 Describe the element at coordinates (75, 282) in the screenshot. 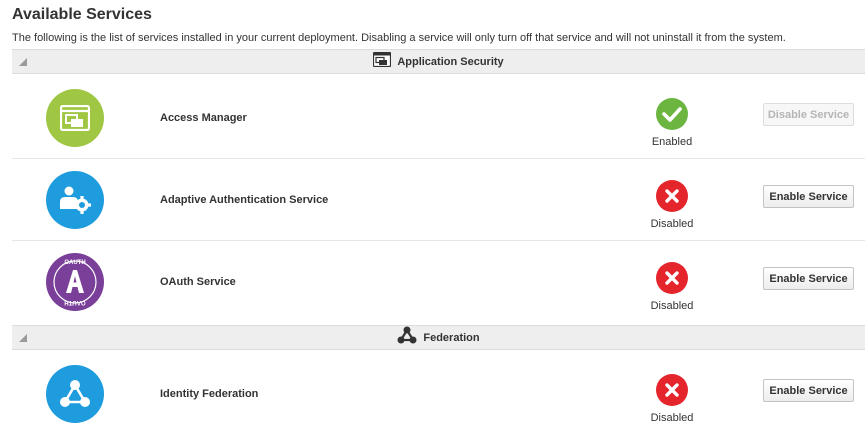

I see `oauth-icon: OAUTH OAUTH` at that location.